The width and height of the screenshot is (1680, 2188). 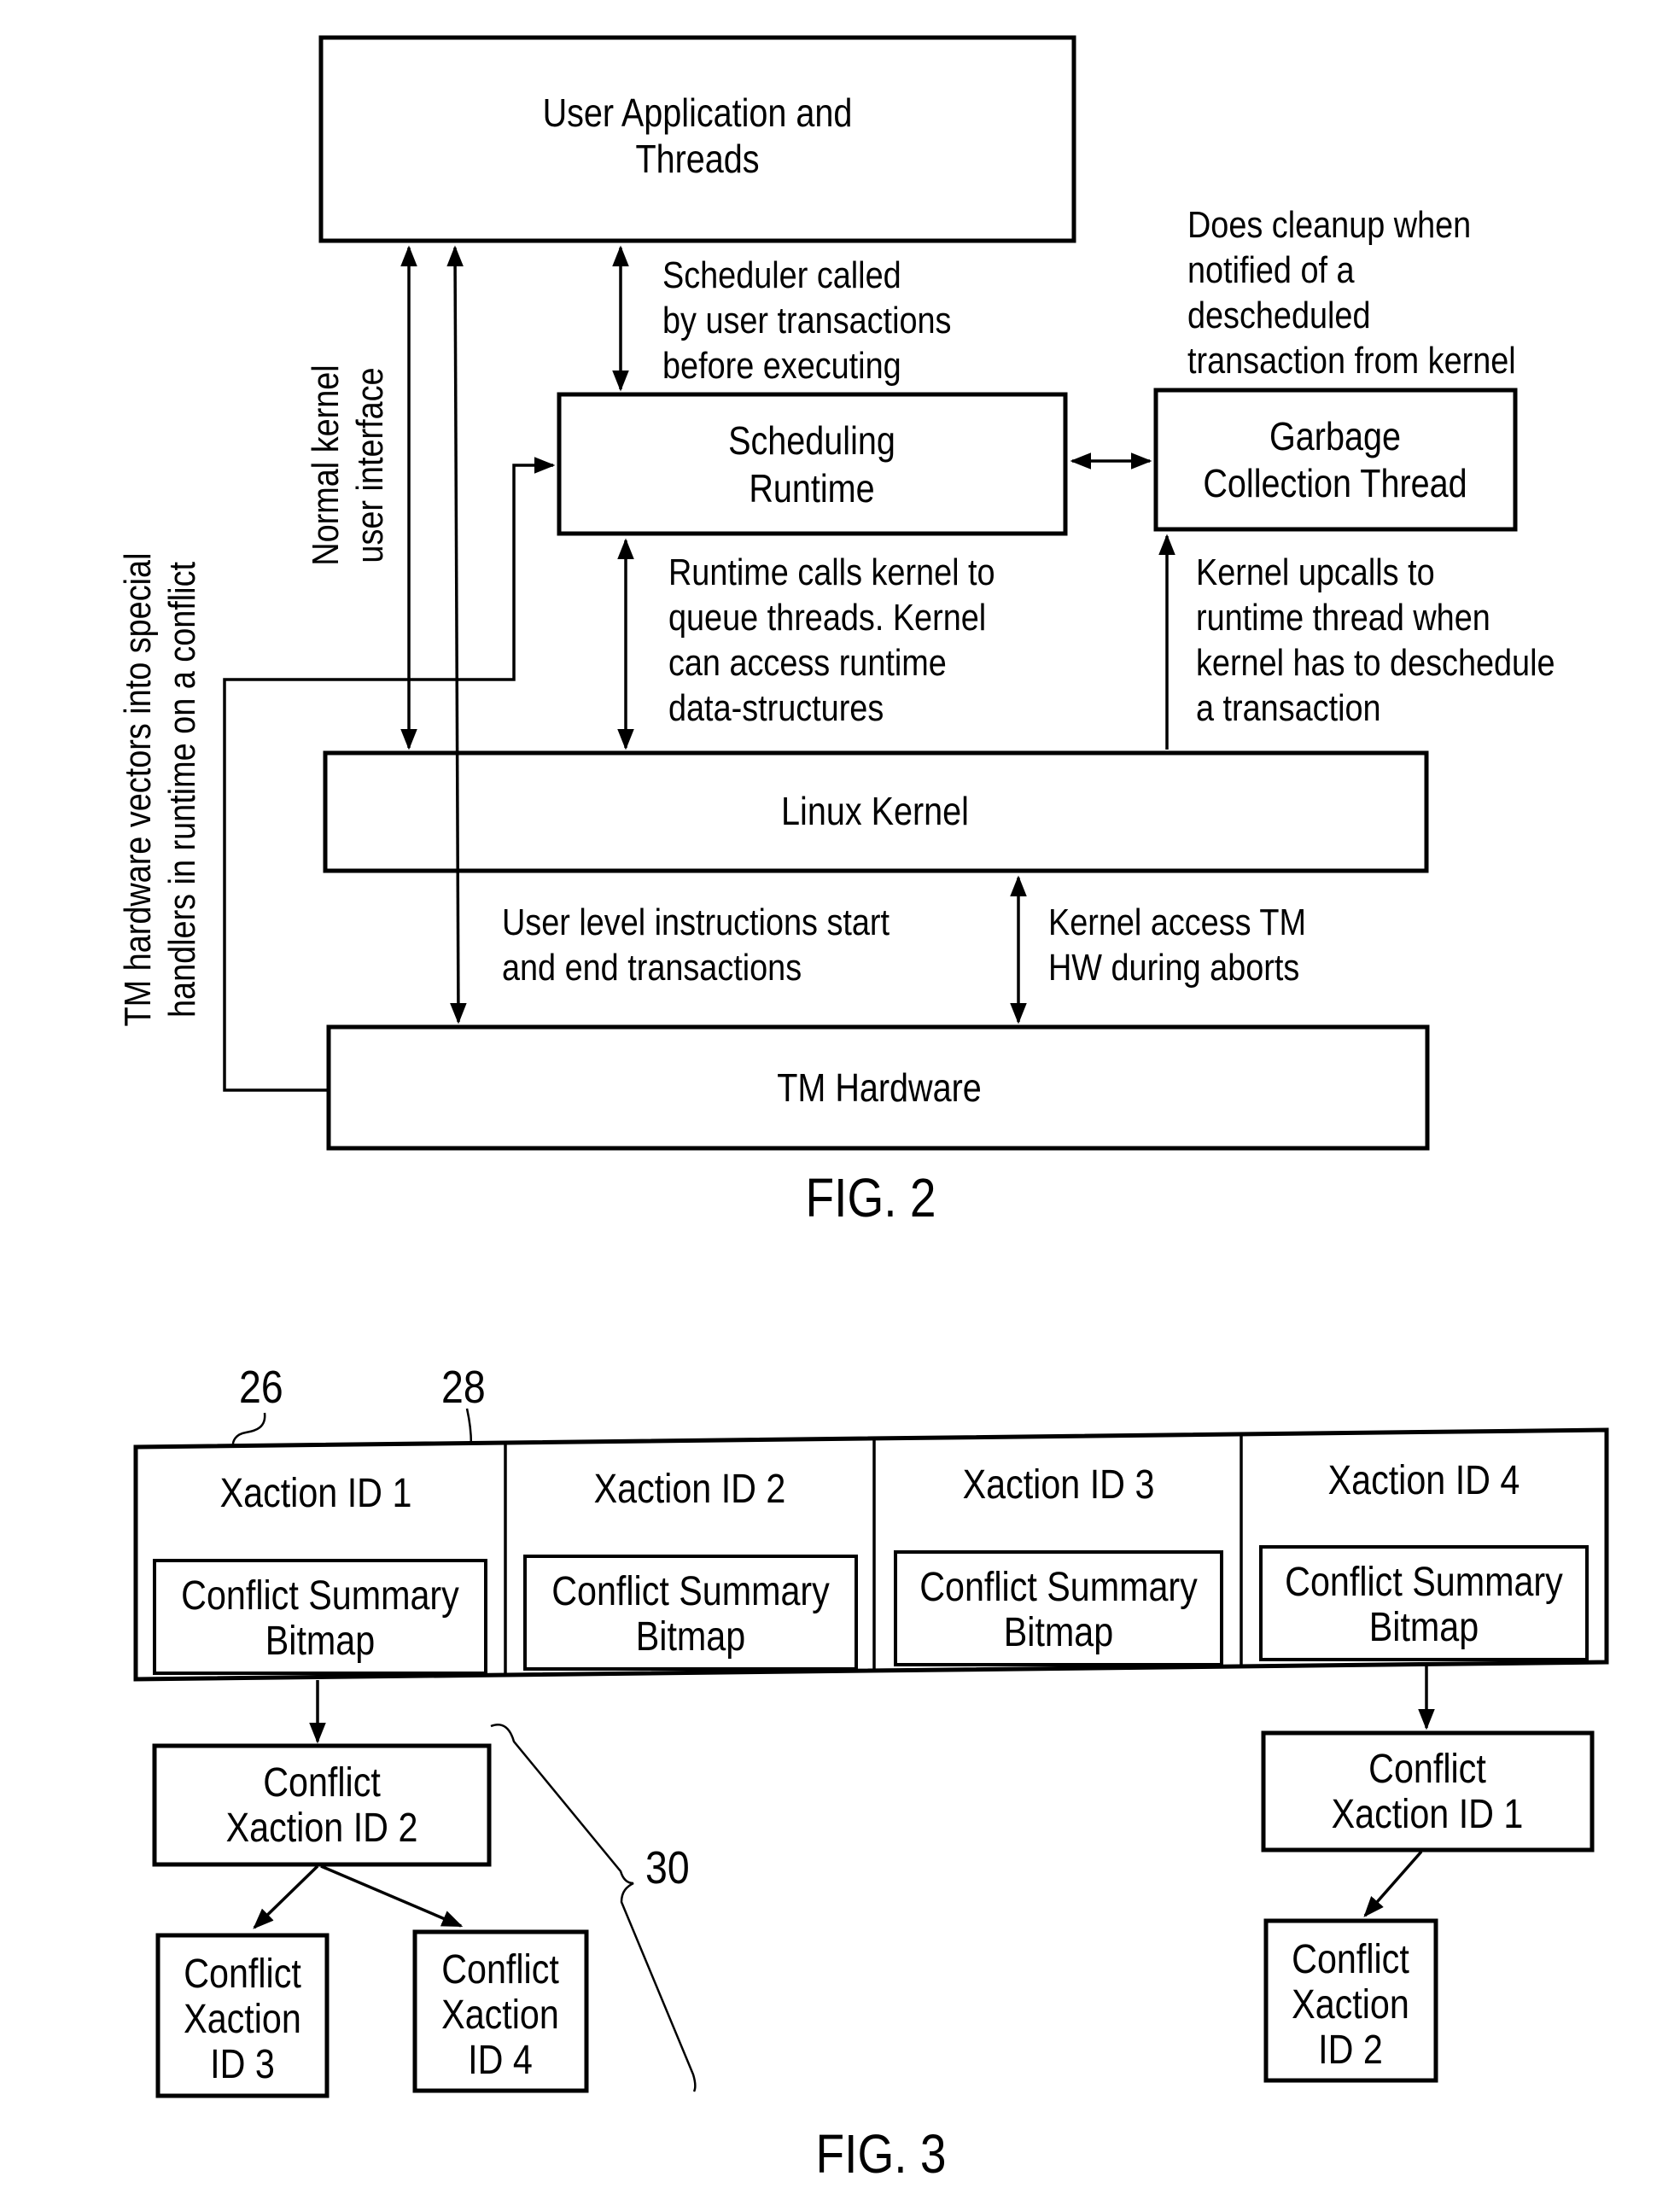 I want to click on note-line: runtime thread when, so click(x=1343, y=617).